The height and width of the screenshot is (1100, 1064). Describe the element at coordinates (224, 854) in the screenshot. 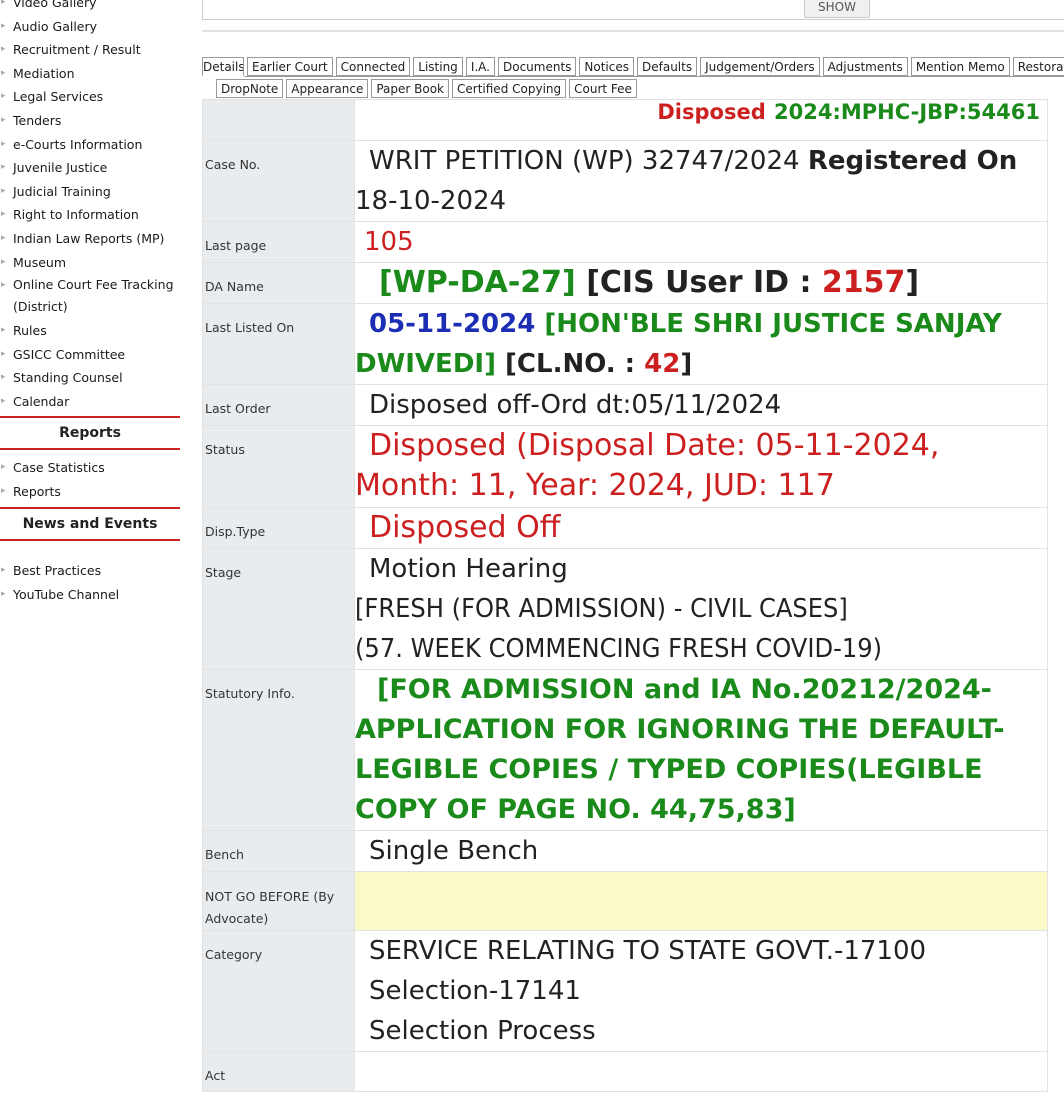

I see `label-bench: Bench` at that location.